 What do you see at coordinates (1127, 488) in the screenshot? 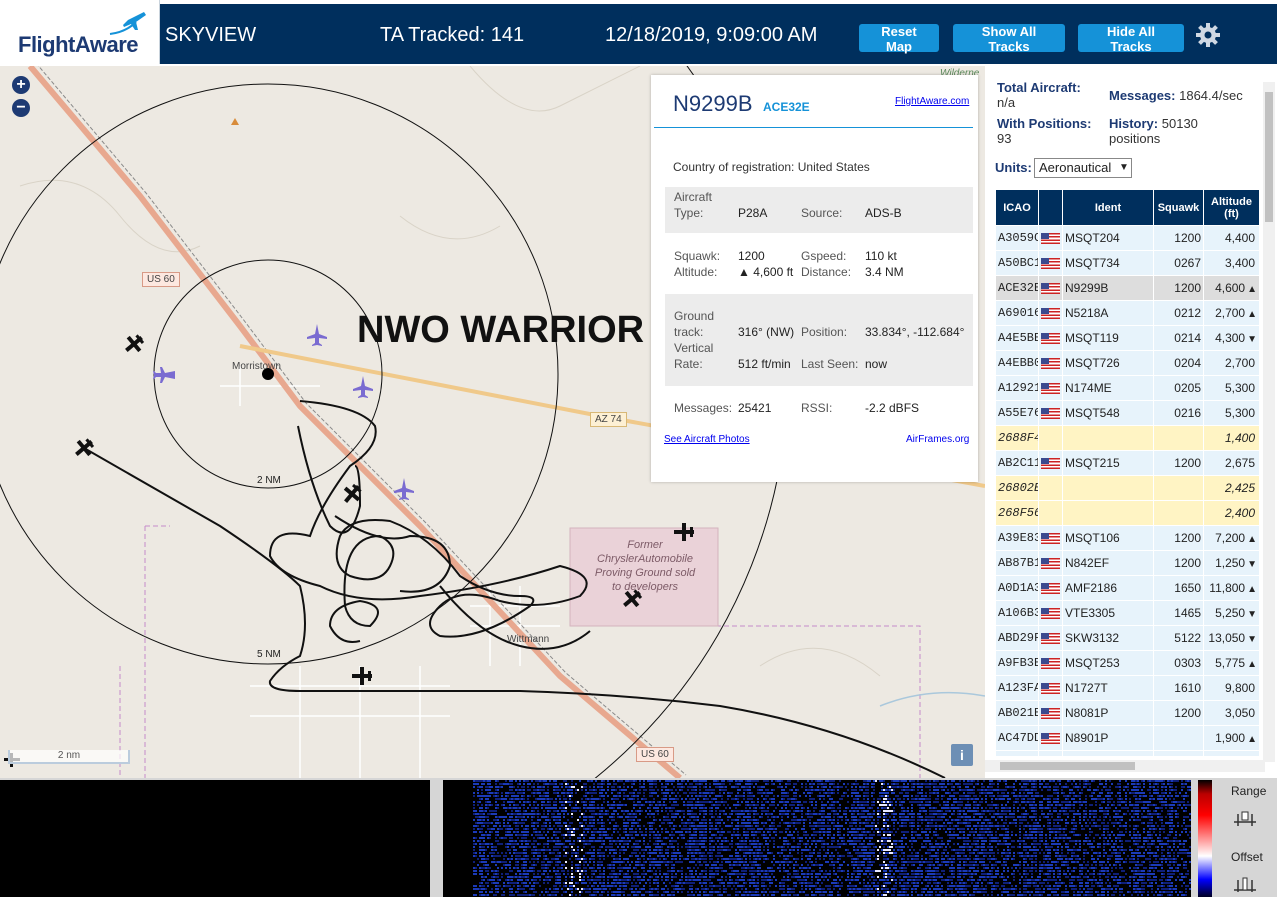
I see `table-row: 26802E 2,425` at bounding box center [1127, 488].